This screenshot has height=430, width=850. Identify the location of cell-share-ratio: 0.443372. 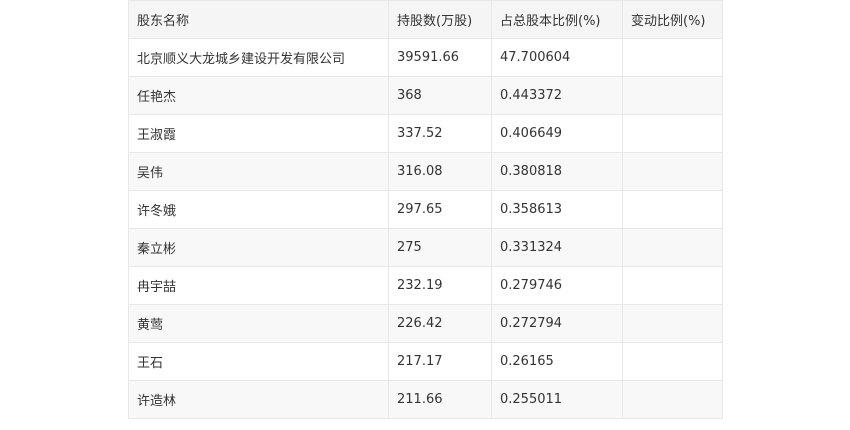
(557, 95).